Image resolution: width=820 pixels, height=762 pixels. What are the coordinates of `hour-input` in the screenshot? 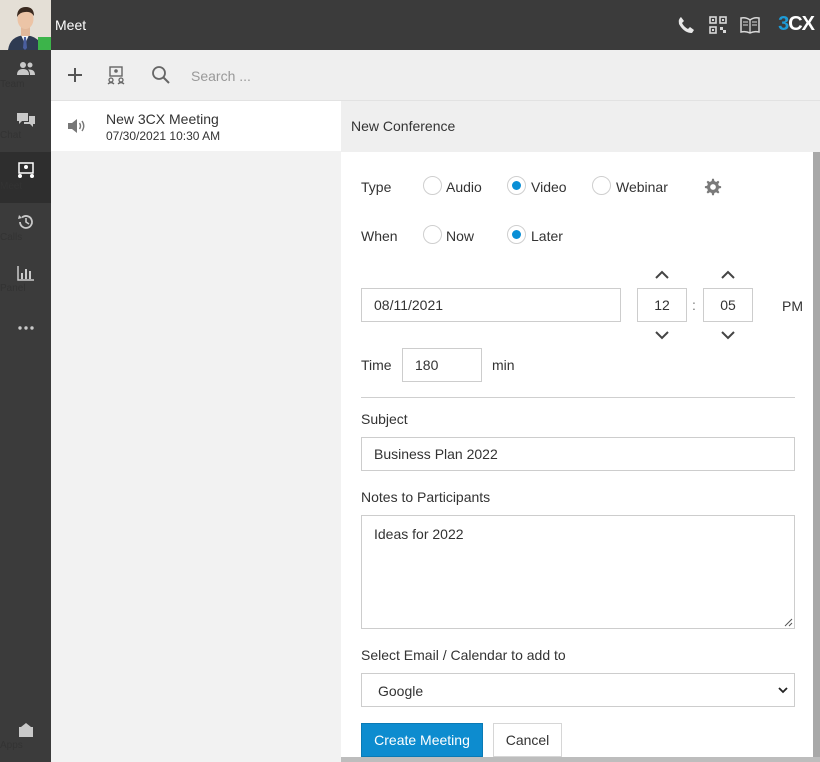 It's located at (662, 305).